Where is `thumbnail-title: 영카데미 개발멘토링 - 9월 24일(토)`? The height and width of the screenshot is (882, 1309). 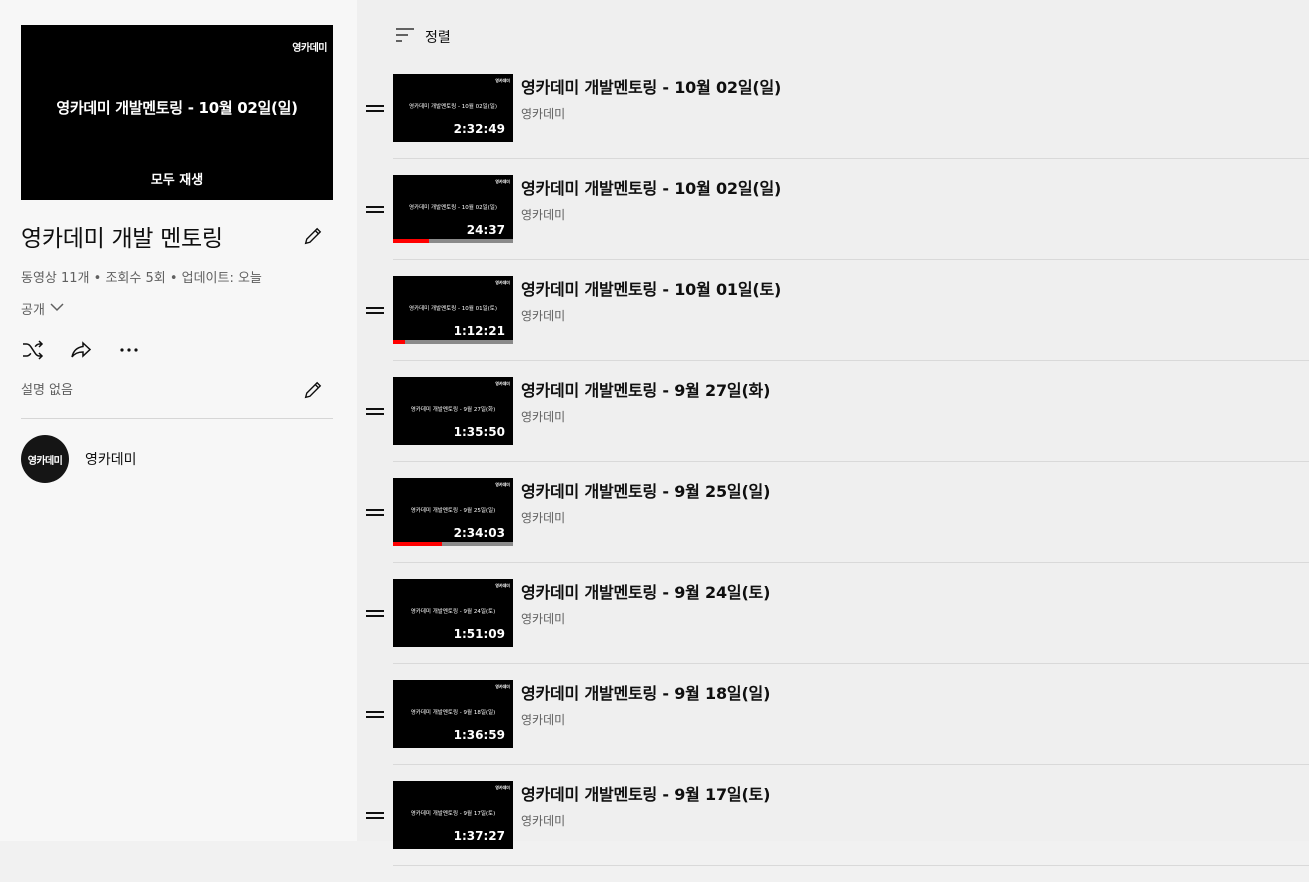 thumbnail-title: 영카데미 개발멘토링 - 9월 24일(토) is located at coordinates (453, 612).